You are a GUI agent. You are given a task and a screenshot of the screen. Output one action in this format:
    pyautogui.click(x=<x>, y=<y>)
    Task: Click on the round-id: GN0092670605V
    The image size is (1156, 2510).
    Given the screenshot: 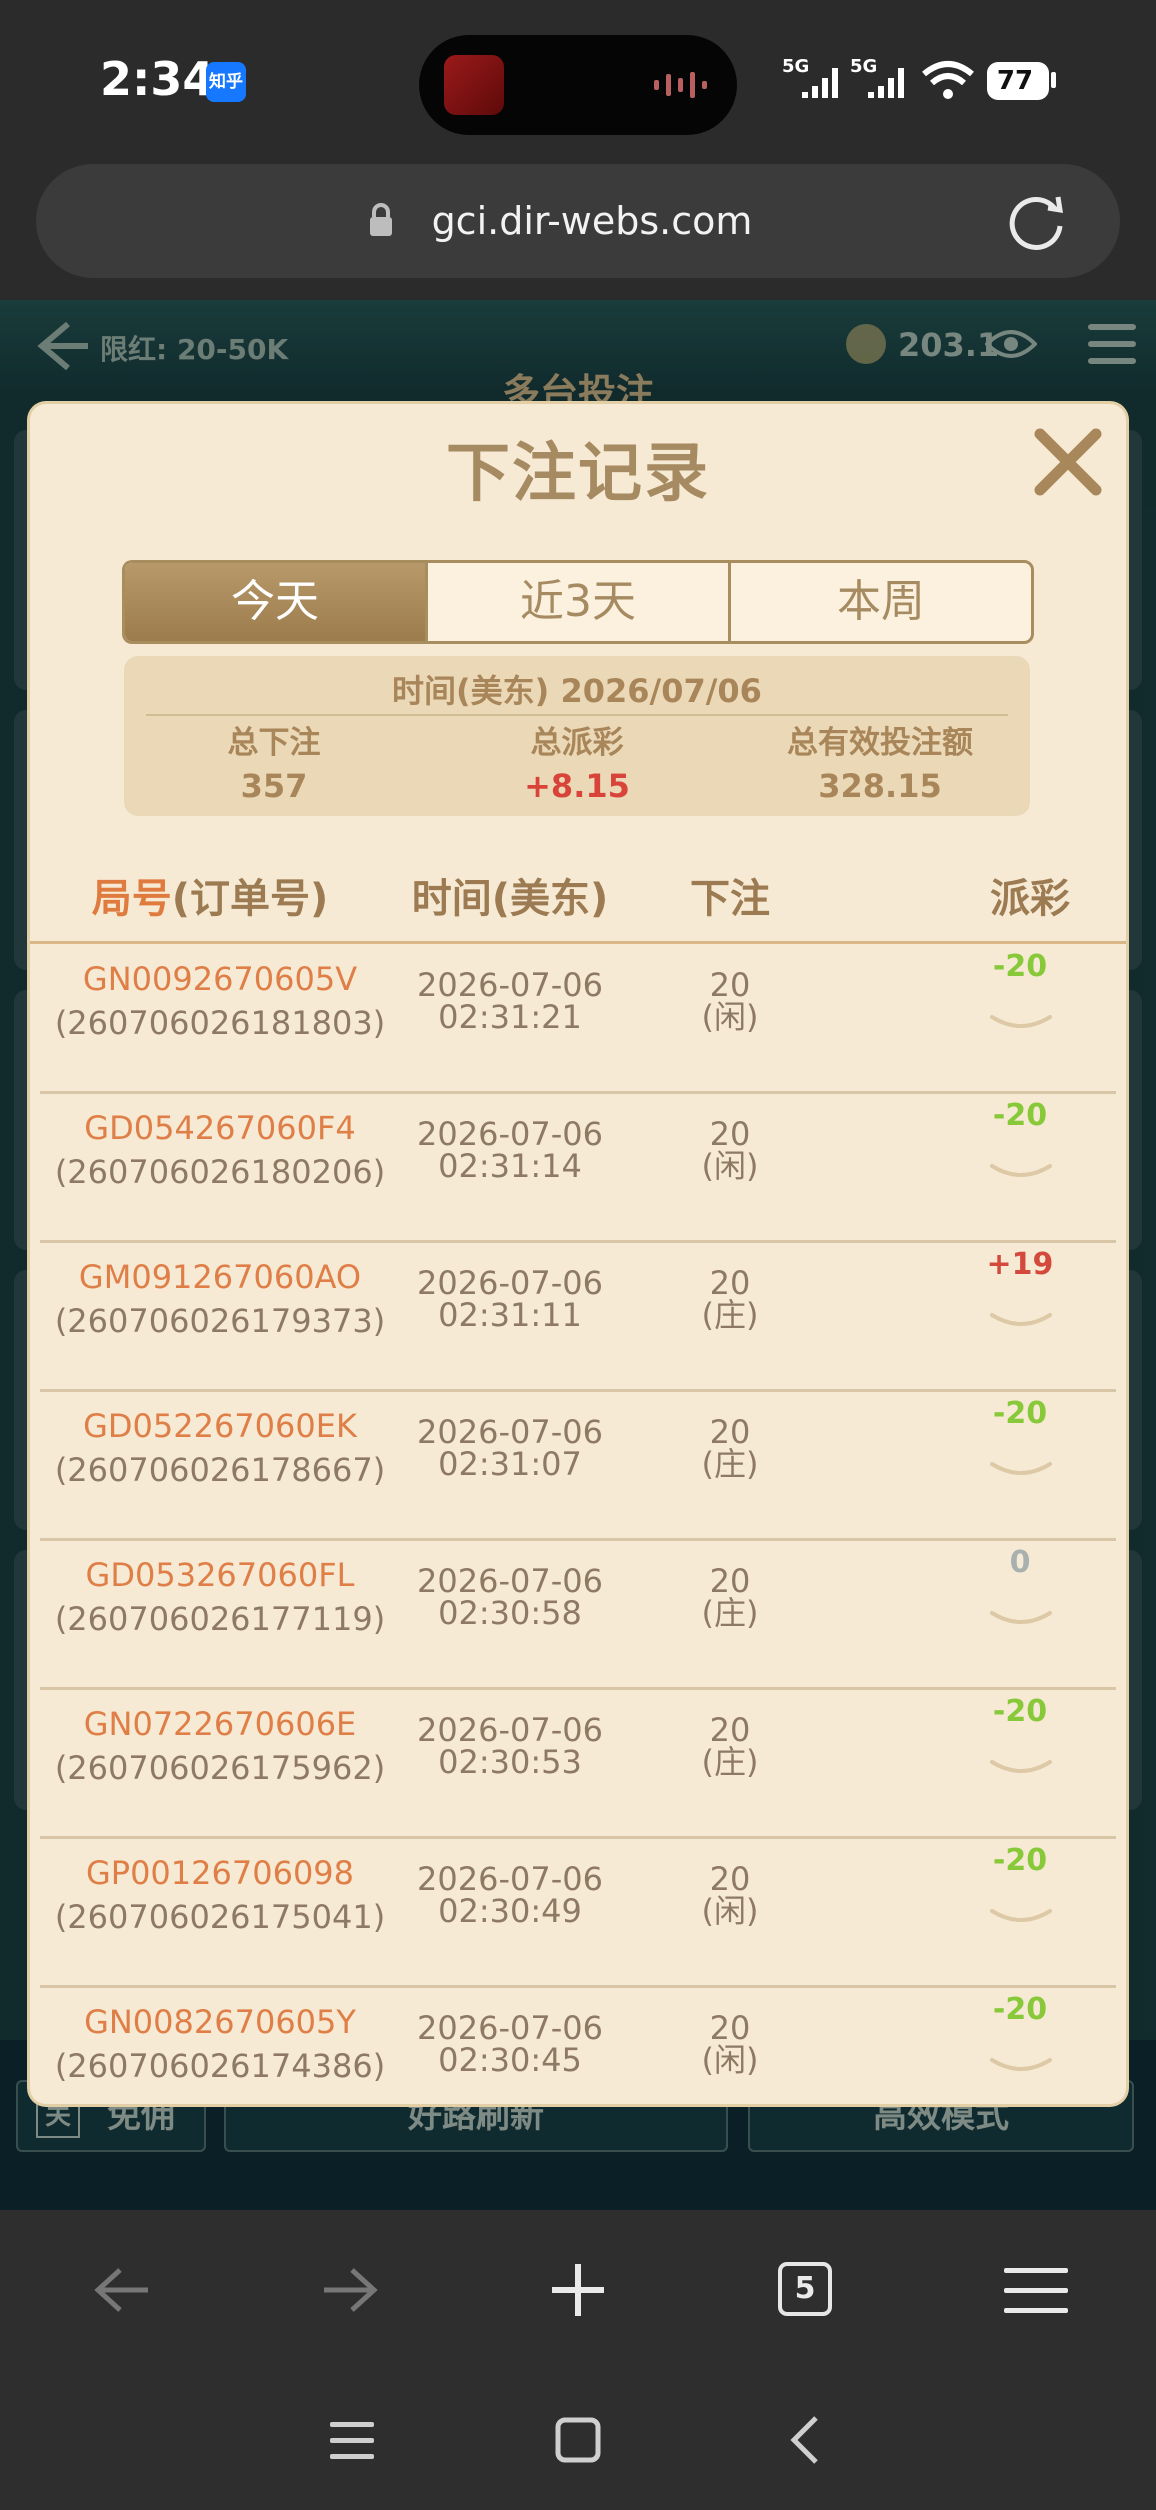 What is the action you would take?
    pyautogui.click(x=220, y=979)
    